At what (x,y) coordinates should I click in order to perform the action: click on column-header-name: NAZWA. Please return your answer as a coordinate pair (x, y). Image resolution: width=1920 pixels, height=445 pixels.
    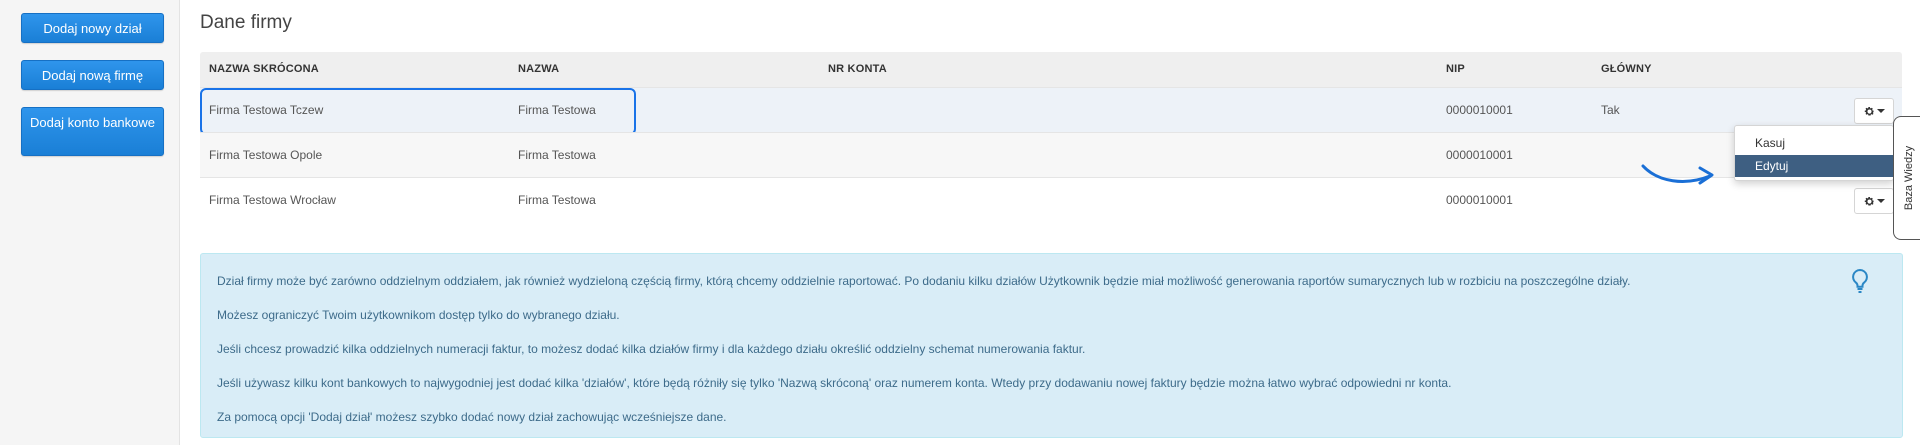
    Looking at the image, I should click on (538, 69).